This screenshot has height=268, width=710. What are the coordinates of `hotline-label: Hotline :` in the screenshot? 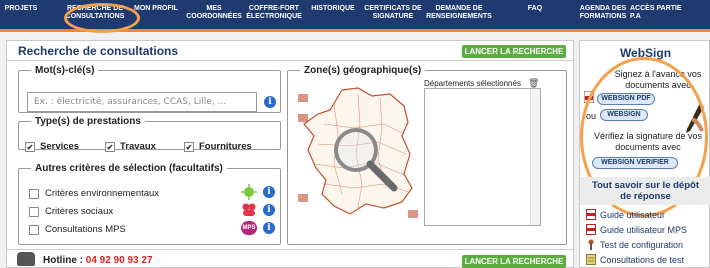 It's located at (63, 260).